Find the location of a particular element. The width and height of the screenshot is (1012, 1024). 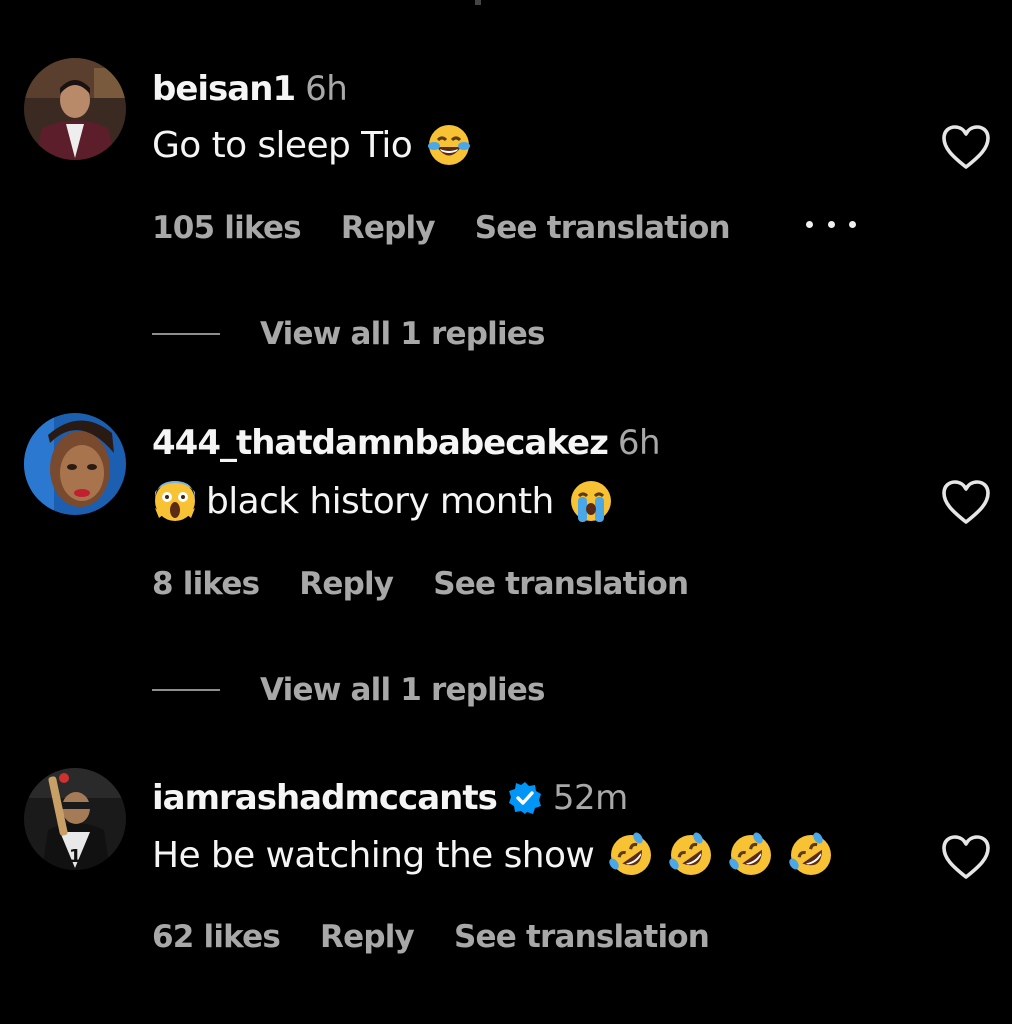

comment-actions: 62 likes Reply See translation is located at coordinates (450, 937).